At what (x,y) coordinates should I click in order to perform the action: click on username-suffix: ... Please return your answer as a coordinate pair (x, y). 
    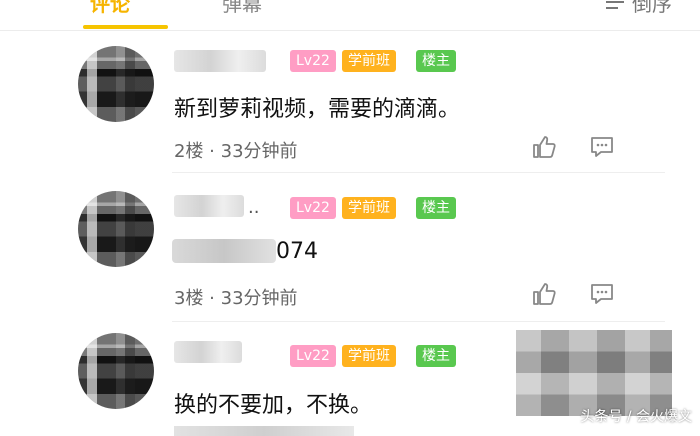
    Looking at the image, I should click on (254, 207).